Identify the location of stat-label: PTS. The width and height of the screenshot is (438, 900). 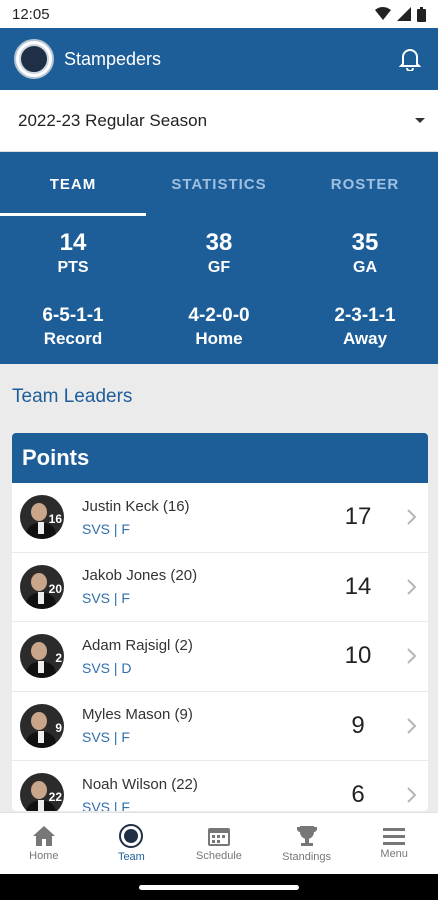
(73, 267).